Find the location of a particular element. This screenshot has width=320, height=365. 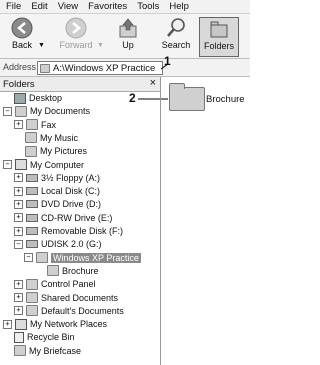

tree-item-label: My Pictures is located at coordinates (64, 151).